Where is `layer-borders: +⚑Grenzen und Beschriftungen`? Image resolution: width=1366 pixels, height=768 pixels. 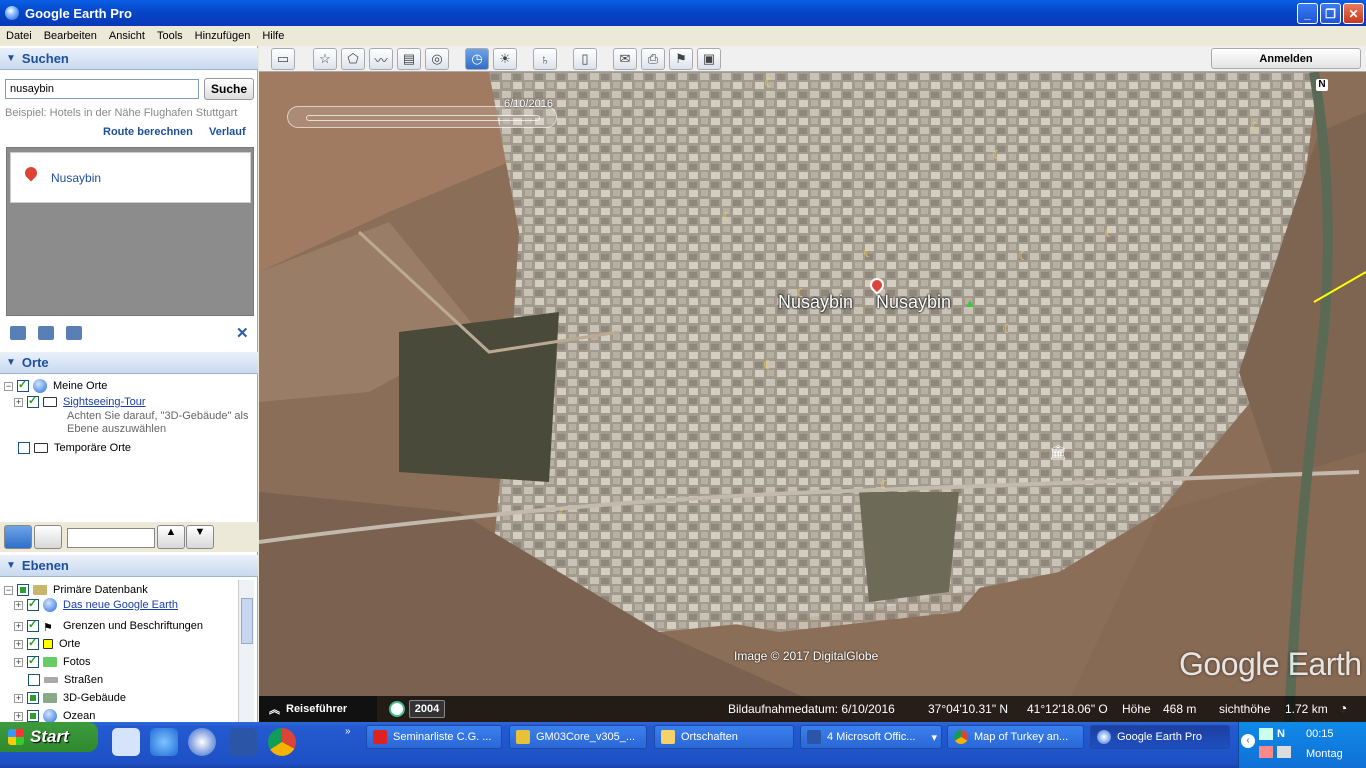
layer-borders: +⚑Grenzen und Beschriftungen is located at coordinates (108, 626).